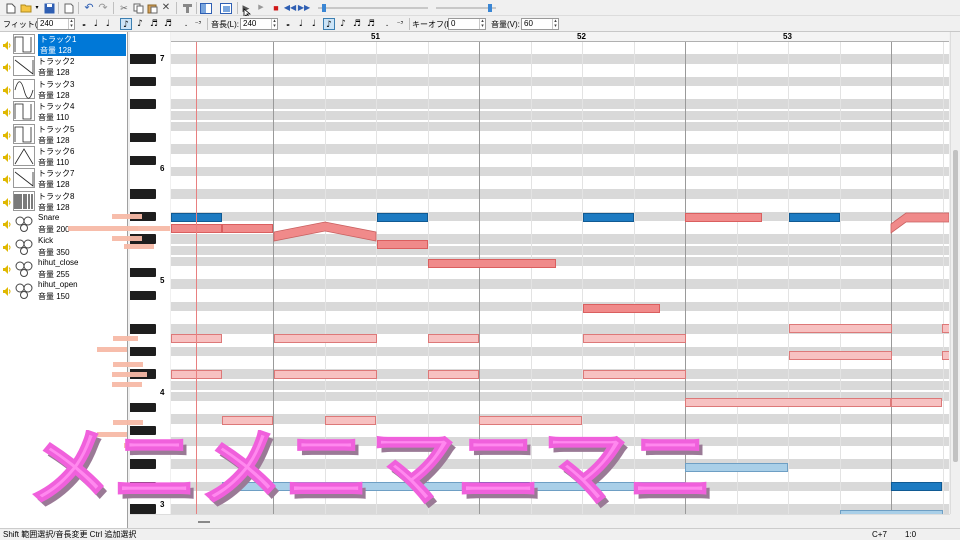 The image size is (960, 540). I want to click on length-sixteenth-button: ♪, so click(343, 24).